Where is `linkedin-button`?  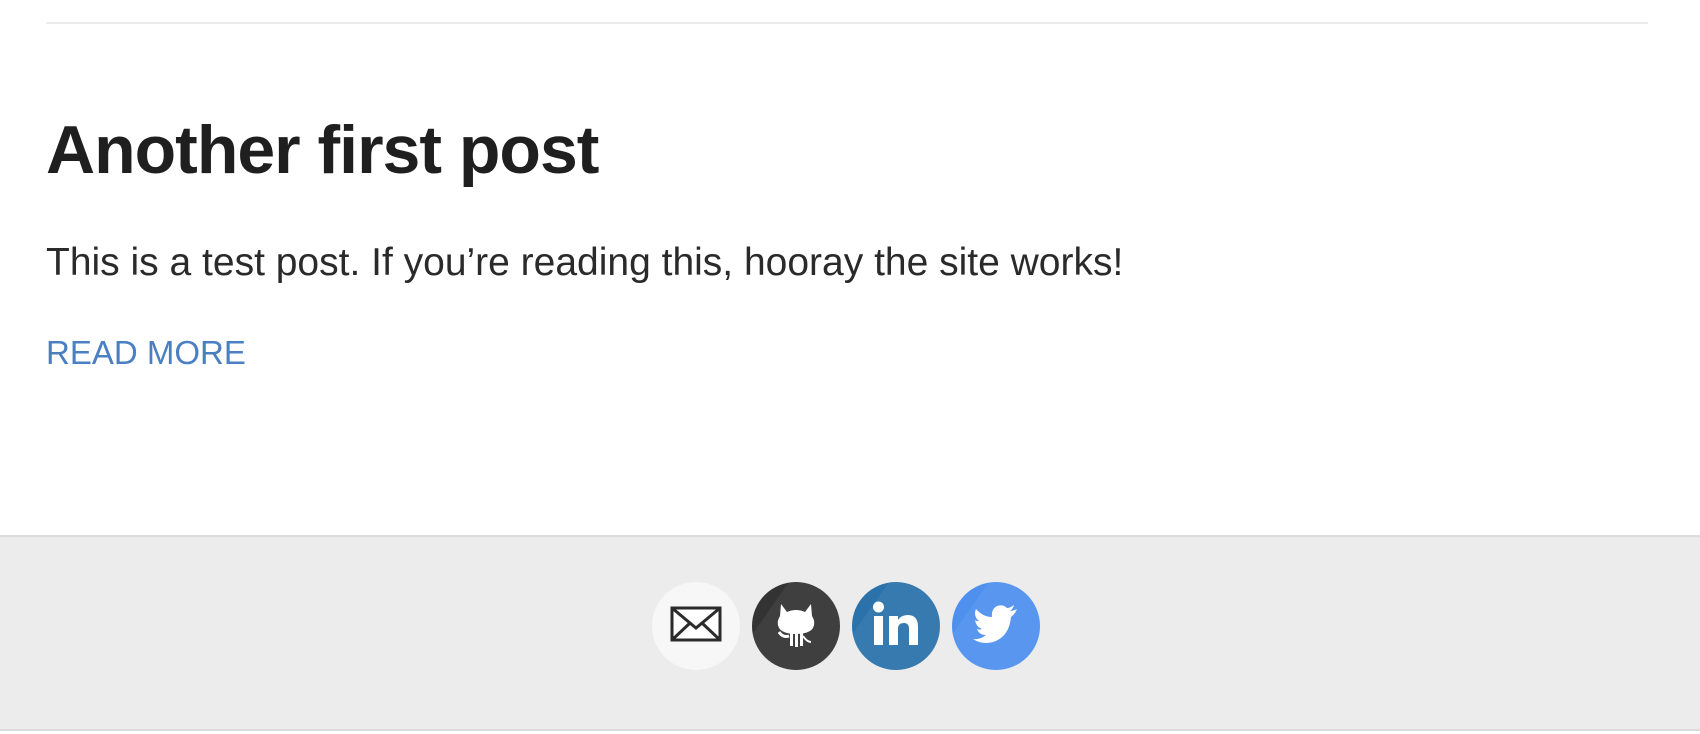 linkedin-button is located at coordinates (896, 626).